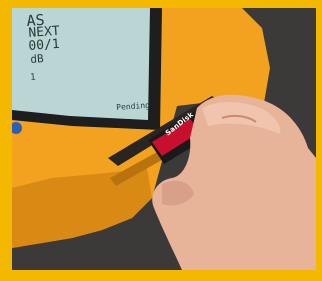 The image size is (322, 281). Describe the element at coordinates (37, 59) in the screenshot. I see `lcd-text-line4: dB` at that location.